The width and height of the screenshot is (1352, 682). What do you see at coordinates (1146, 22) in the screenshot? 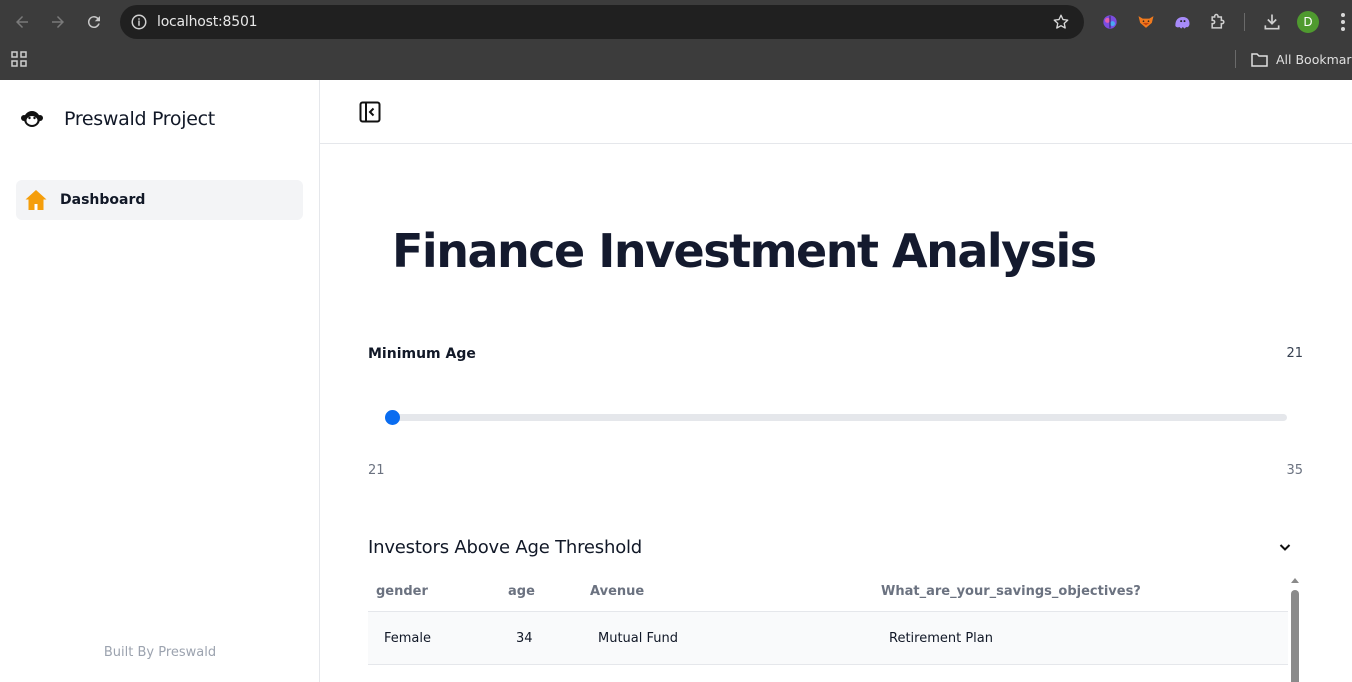
I see `extension-fox-icon` at bounding box center [1146, 22].